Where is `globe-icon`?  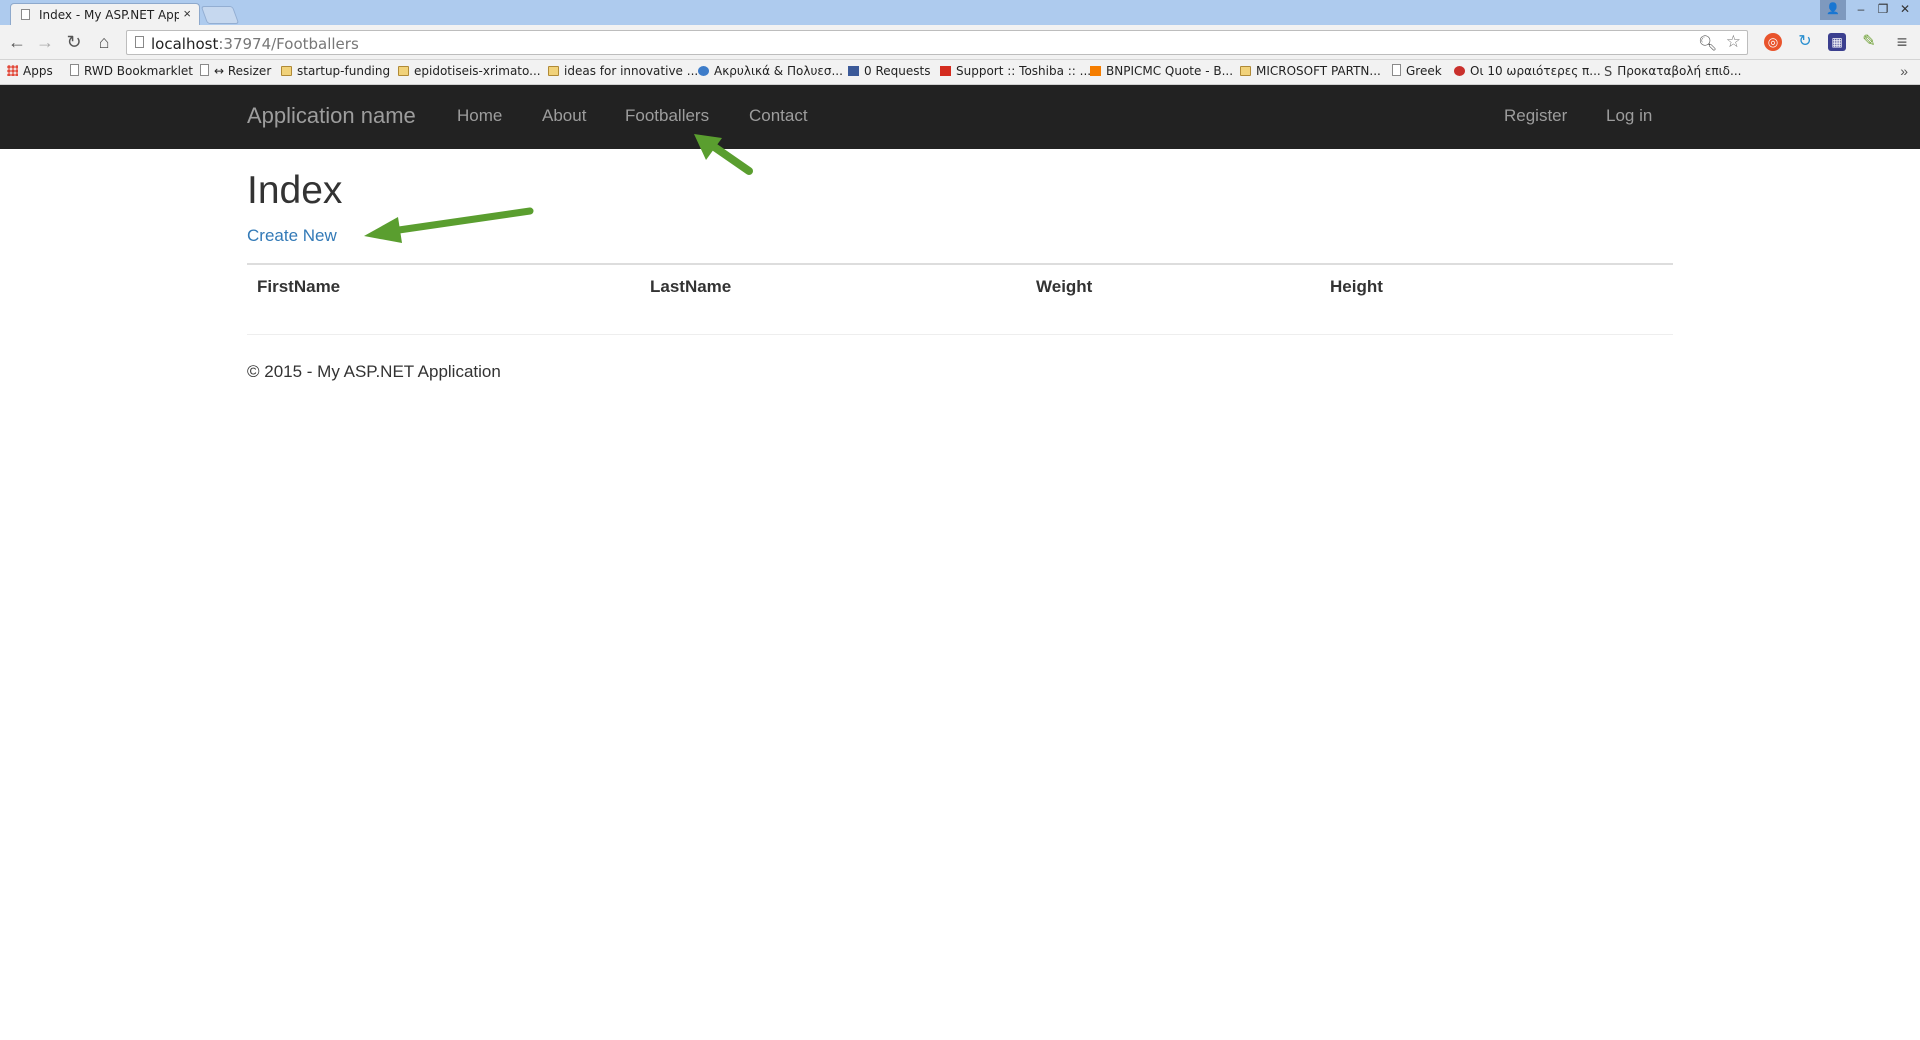
globe-icon is located at coordinates (703, 71).